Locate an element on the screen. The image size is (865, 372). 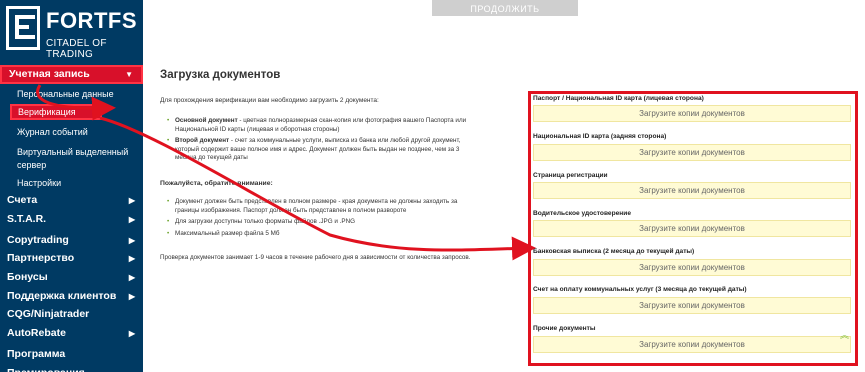
submenu-item-vps: Виртуальный выделенный сервер is located at coordinates (65, 159).